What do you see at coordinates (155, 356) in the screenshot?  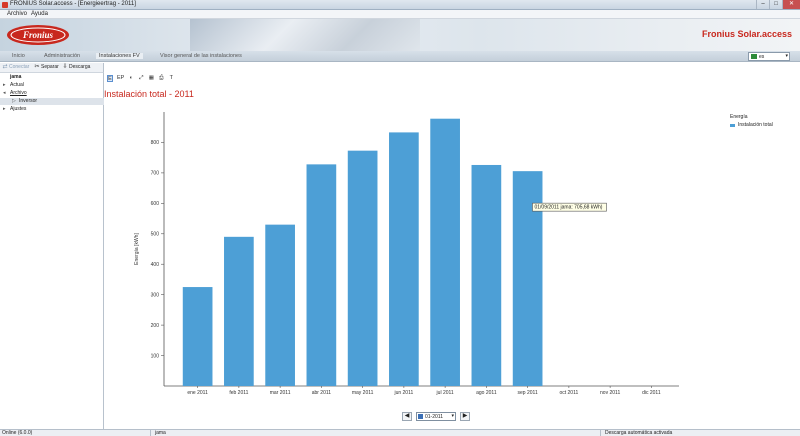 I see `y-tick-label: 100` at bounding box center [155, 356].